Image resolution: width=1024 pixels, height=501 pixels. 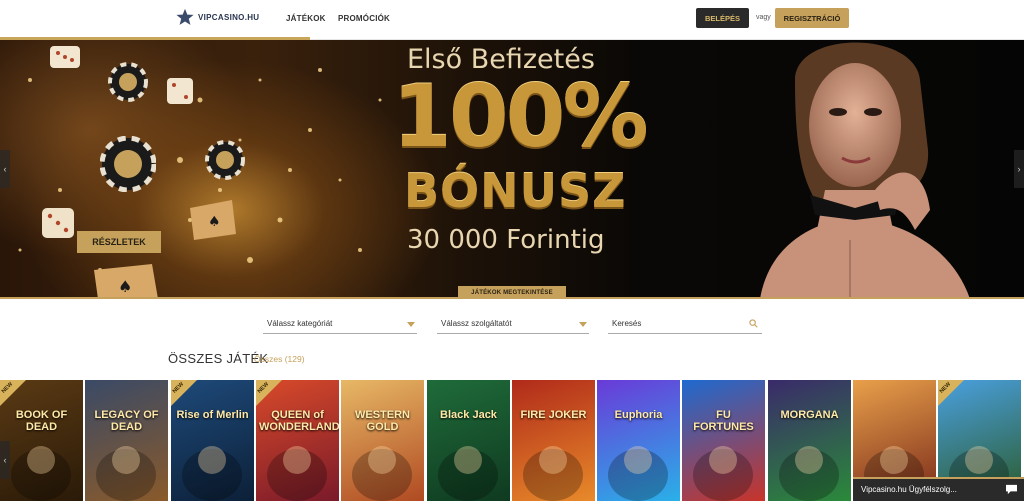 What do you see at coordinates (763, 17) in the screenshot?
I see `or-text: vagy` at bounding box center [763, 17].